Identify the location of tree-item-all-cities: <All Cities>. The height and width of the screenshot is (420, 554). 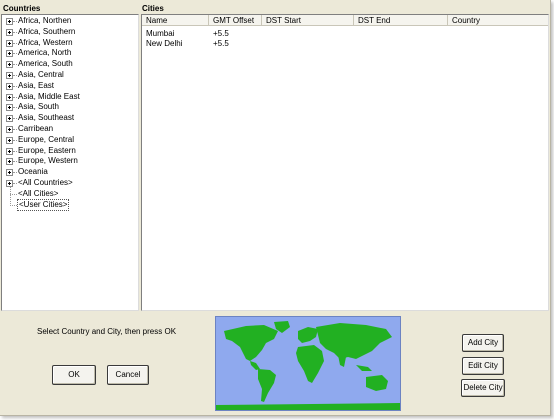
(67, 194).